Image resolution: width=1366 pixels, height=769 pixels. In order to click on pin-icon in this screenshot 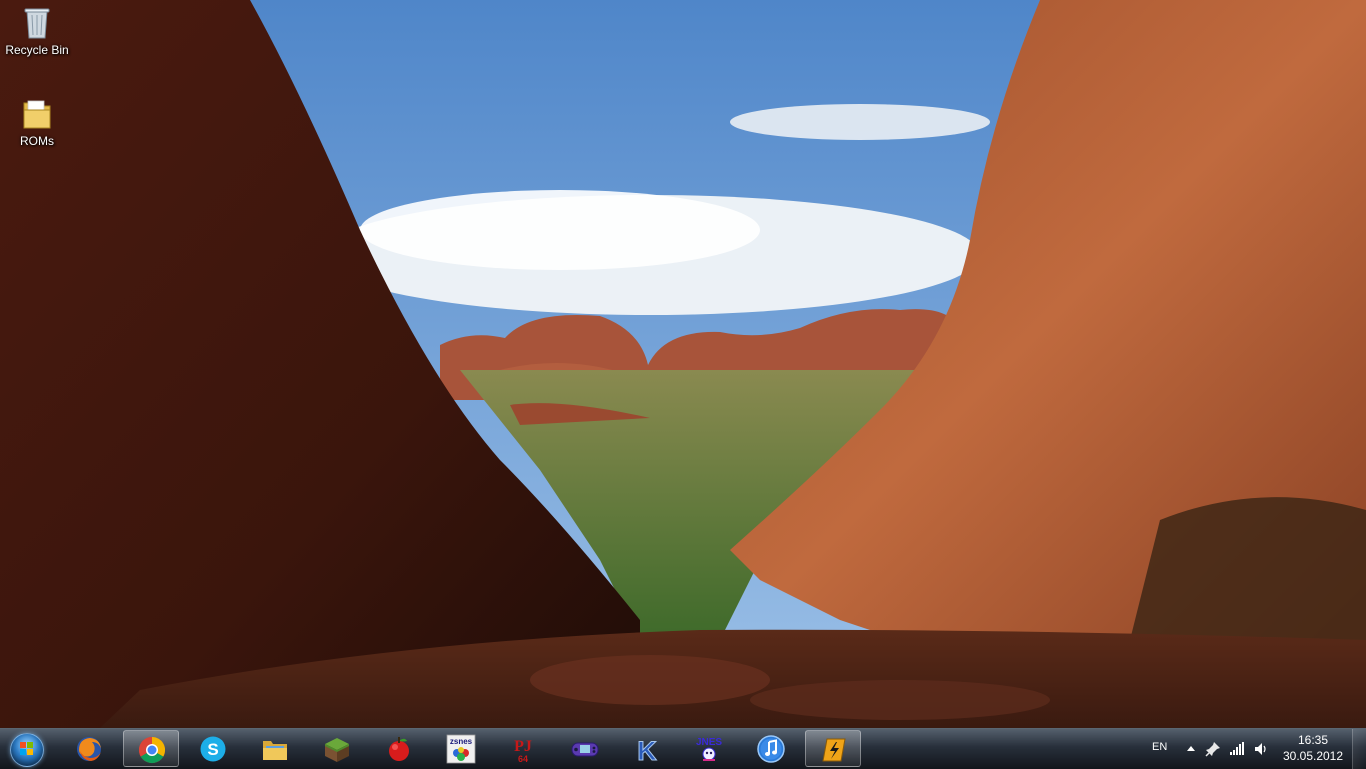, I will do `click(1212, 749)`.